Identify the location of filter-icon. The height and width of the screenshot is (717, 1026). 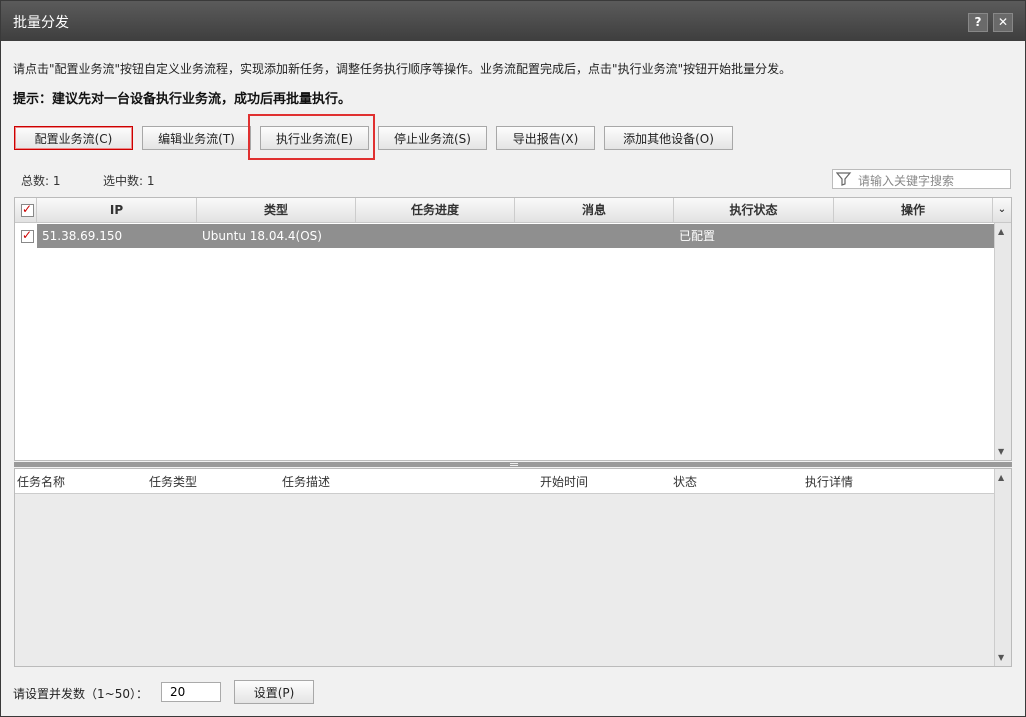
(843, 180).